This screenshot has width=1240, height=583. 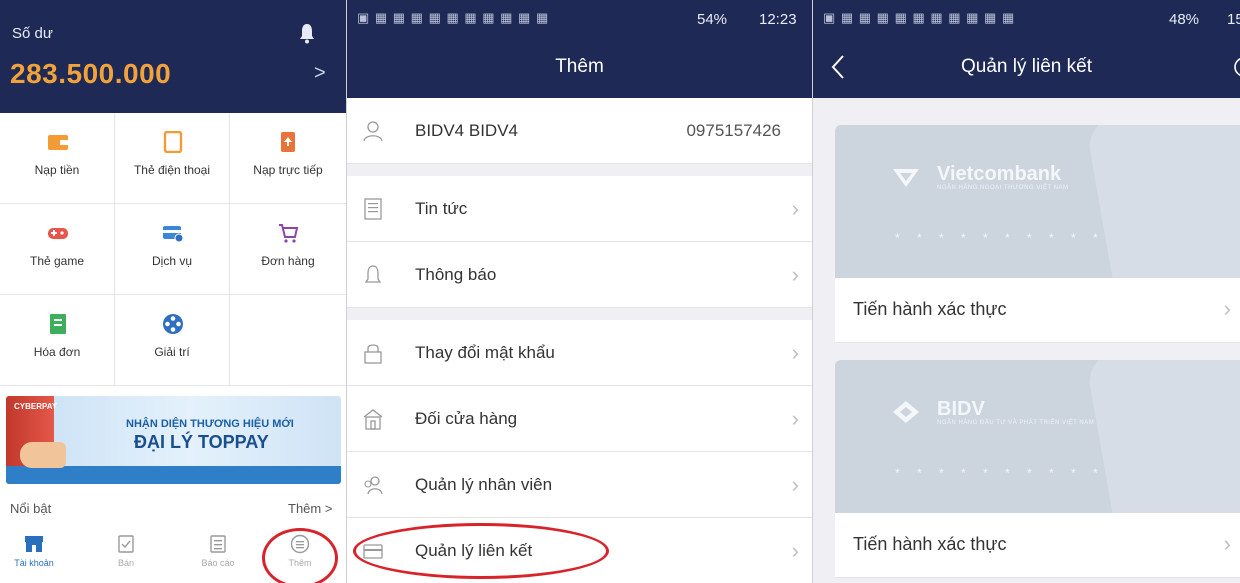 I want to click on profile-section: BIDV4 BIDV4 0975157426, so click(x=579, y=131).